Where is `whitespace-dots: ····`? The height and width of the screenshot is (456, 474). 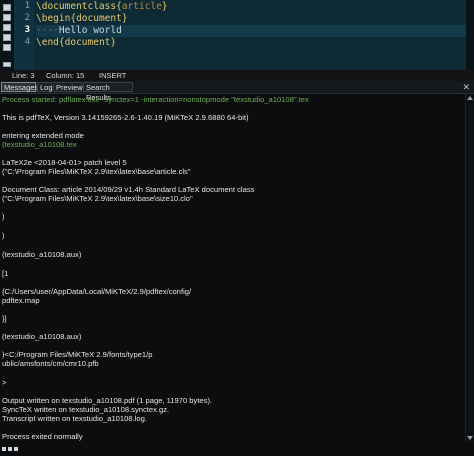
whitespace-dots: ···· is located at coordinates (47, 30).